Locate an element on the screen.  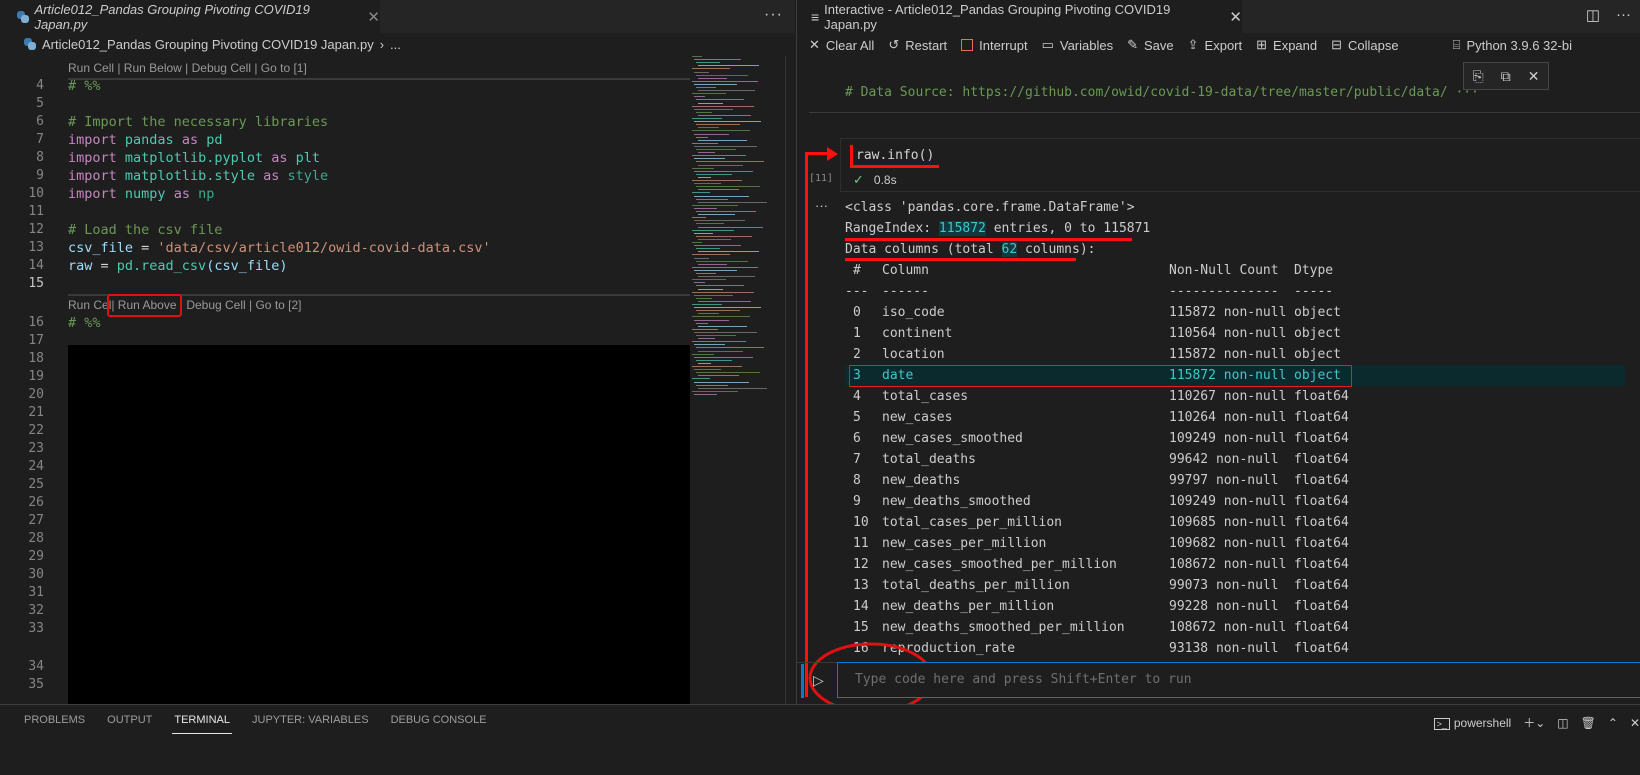
table-header: # Column Non-Null Count Dtype is located at coordinates (1093, 270).